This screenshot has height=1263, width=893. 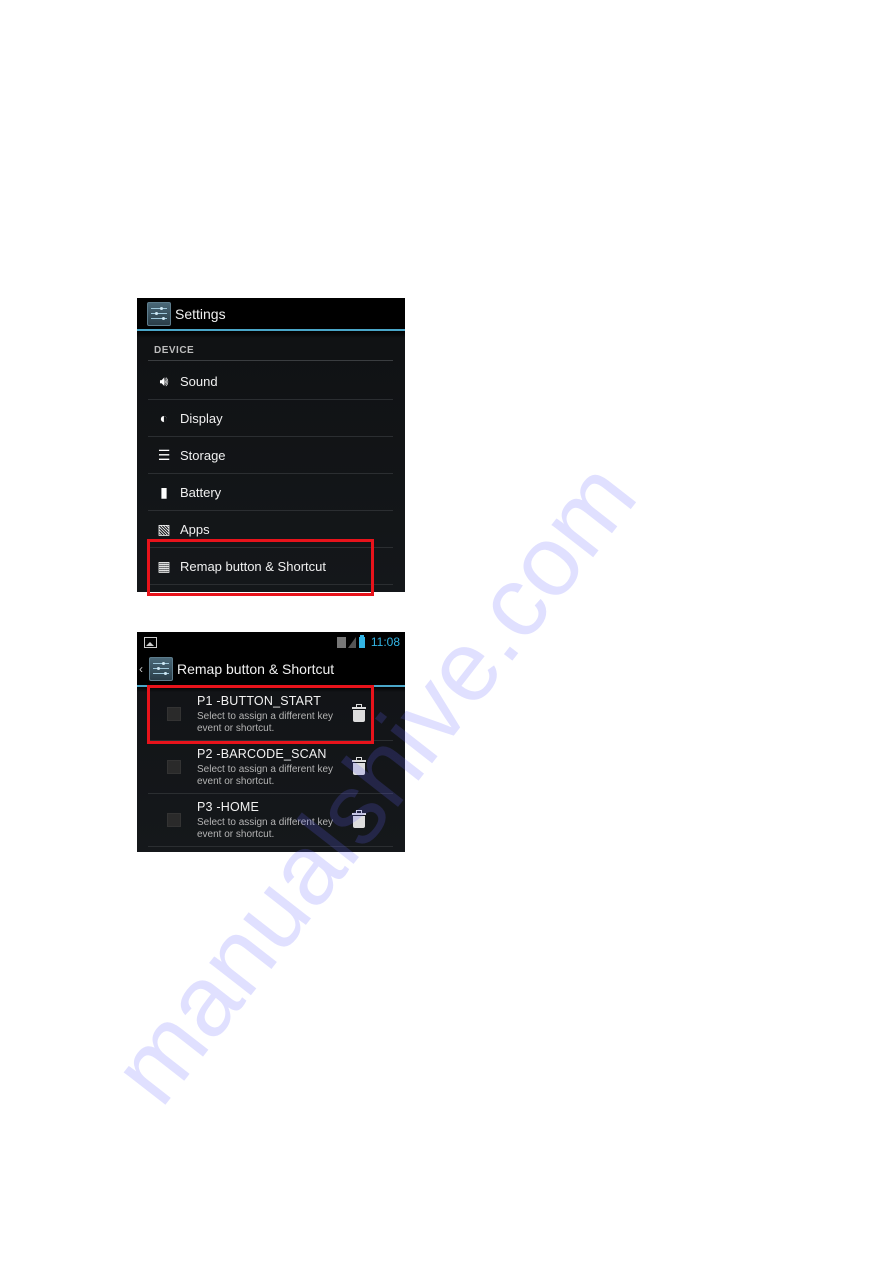 I want to click on storage-icon: ☰, so click(x=164, y=454).